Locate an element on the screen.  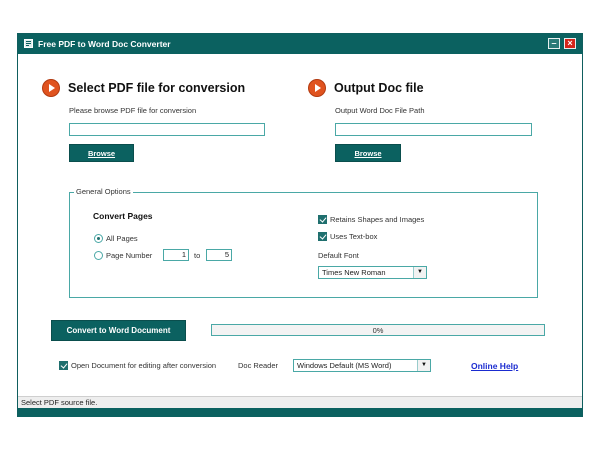
doc-reader-select: Windows Default (MS Word) ▼ is located at coordinates (362, 365).